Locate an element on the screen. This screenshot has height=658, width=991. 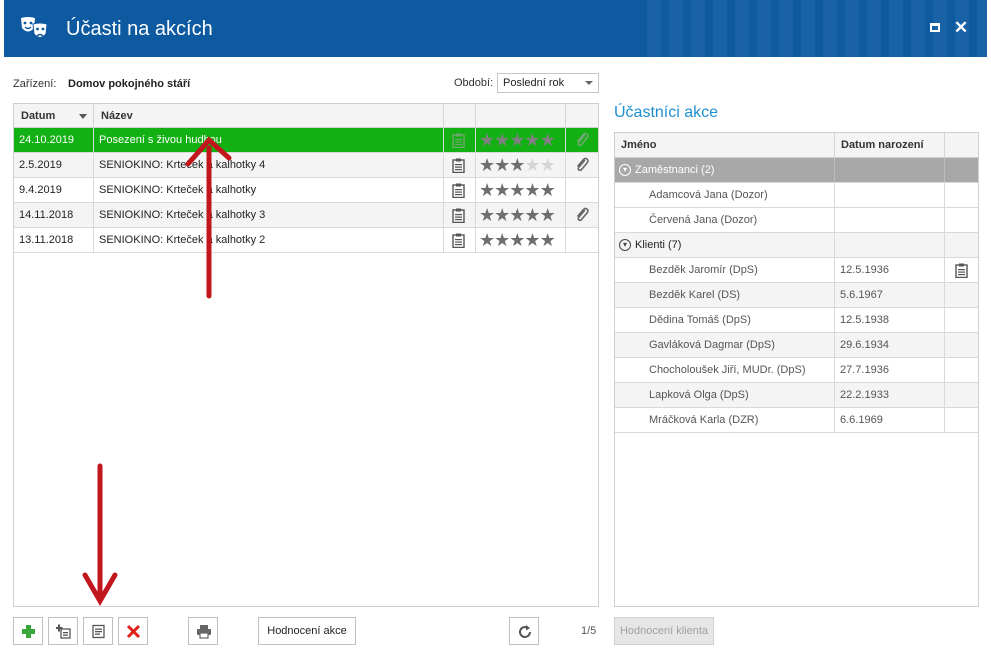
facility-value: Domov pokojného stáří is located at coordinates (129, 84).